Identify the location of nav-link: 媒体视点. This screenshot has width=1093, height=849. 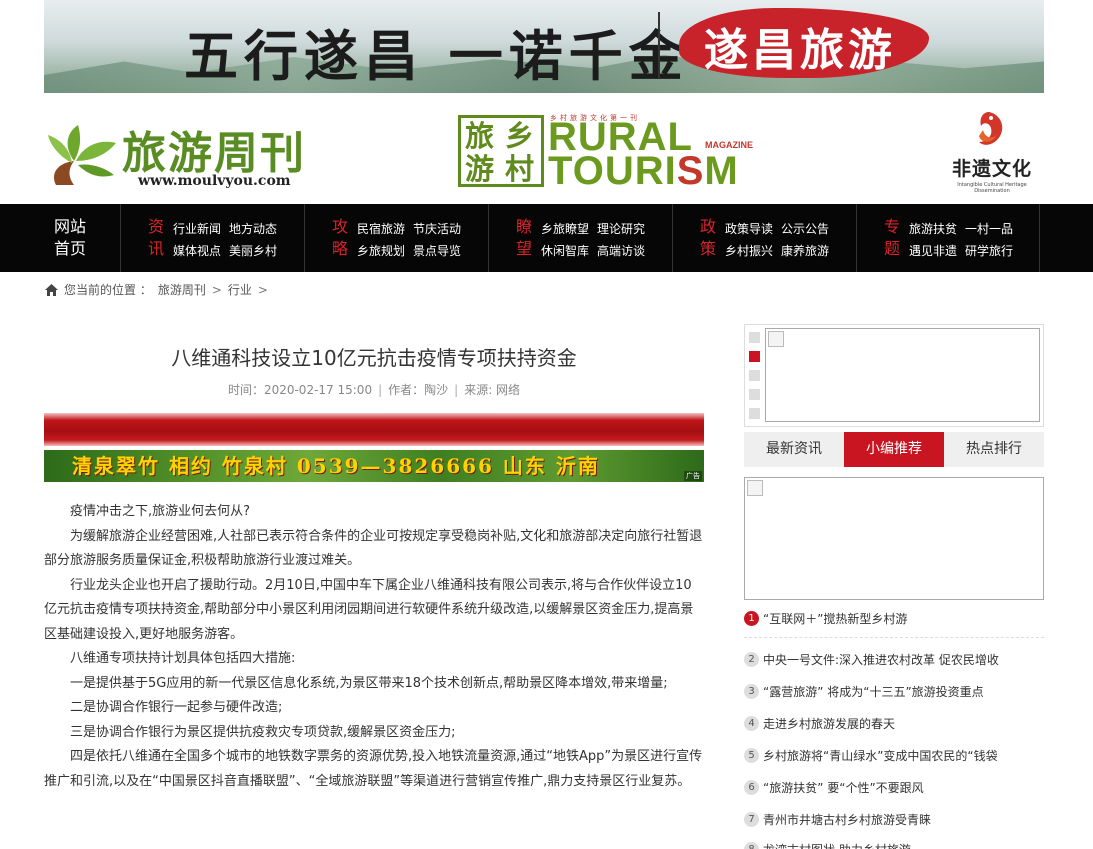
(197, 251).